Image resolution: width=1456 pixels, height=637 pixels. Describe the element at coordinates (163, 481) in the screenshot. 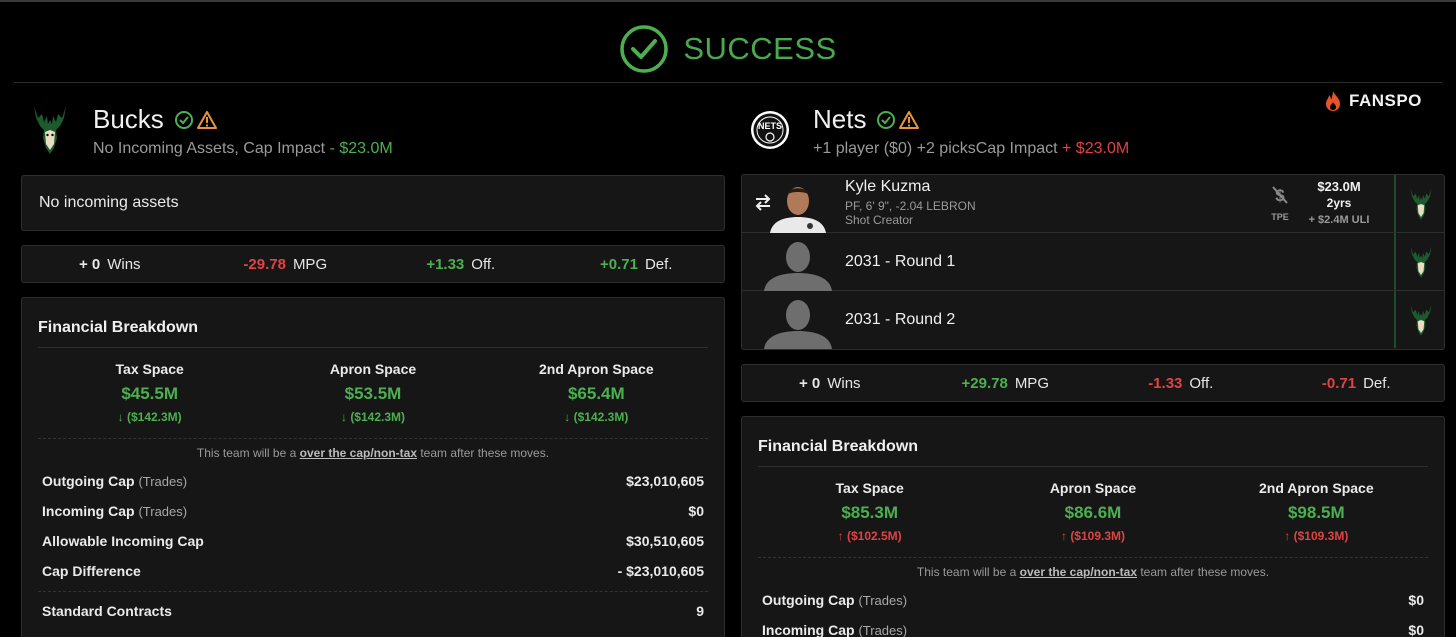

I see `row-tag: (Trades)` at that location.